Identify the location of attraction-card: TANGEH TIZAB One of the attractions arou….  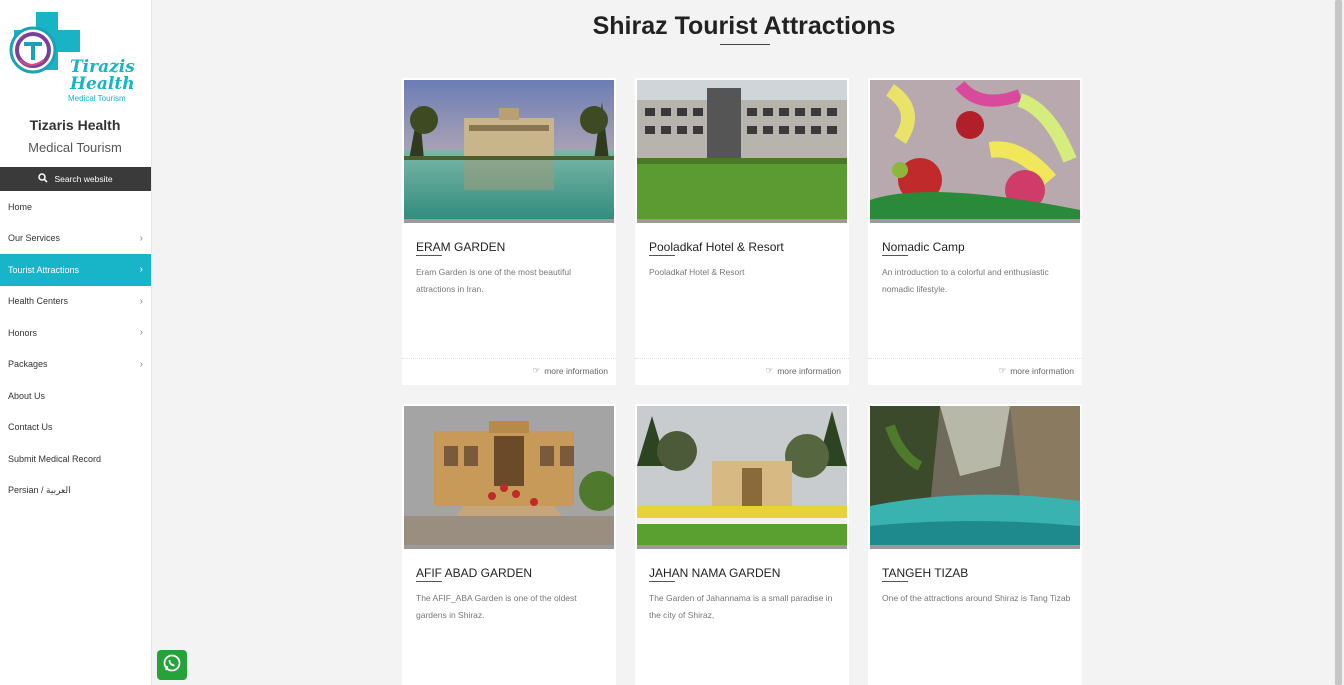
(975, 544).